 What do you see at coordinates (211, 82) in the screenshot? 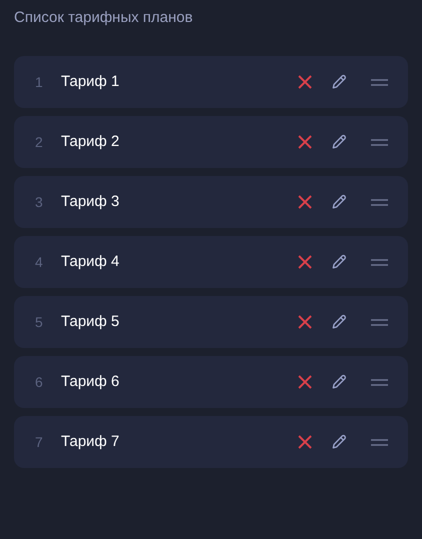
I see `plan-row: 1 Тариф 1` at bounding box center [211, 82].